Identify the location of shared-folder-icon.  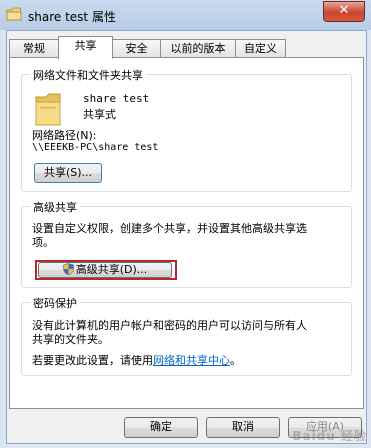
(48, 110).